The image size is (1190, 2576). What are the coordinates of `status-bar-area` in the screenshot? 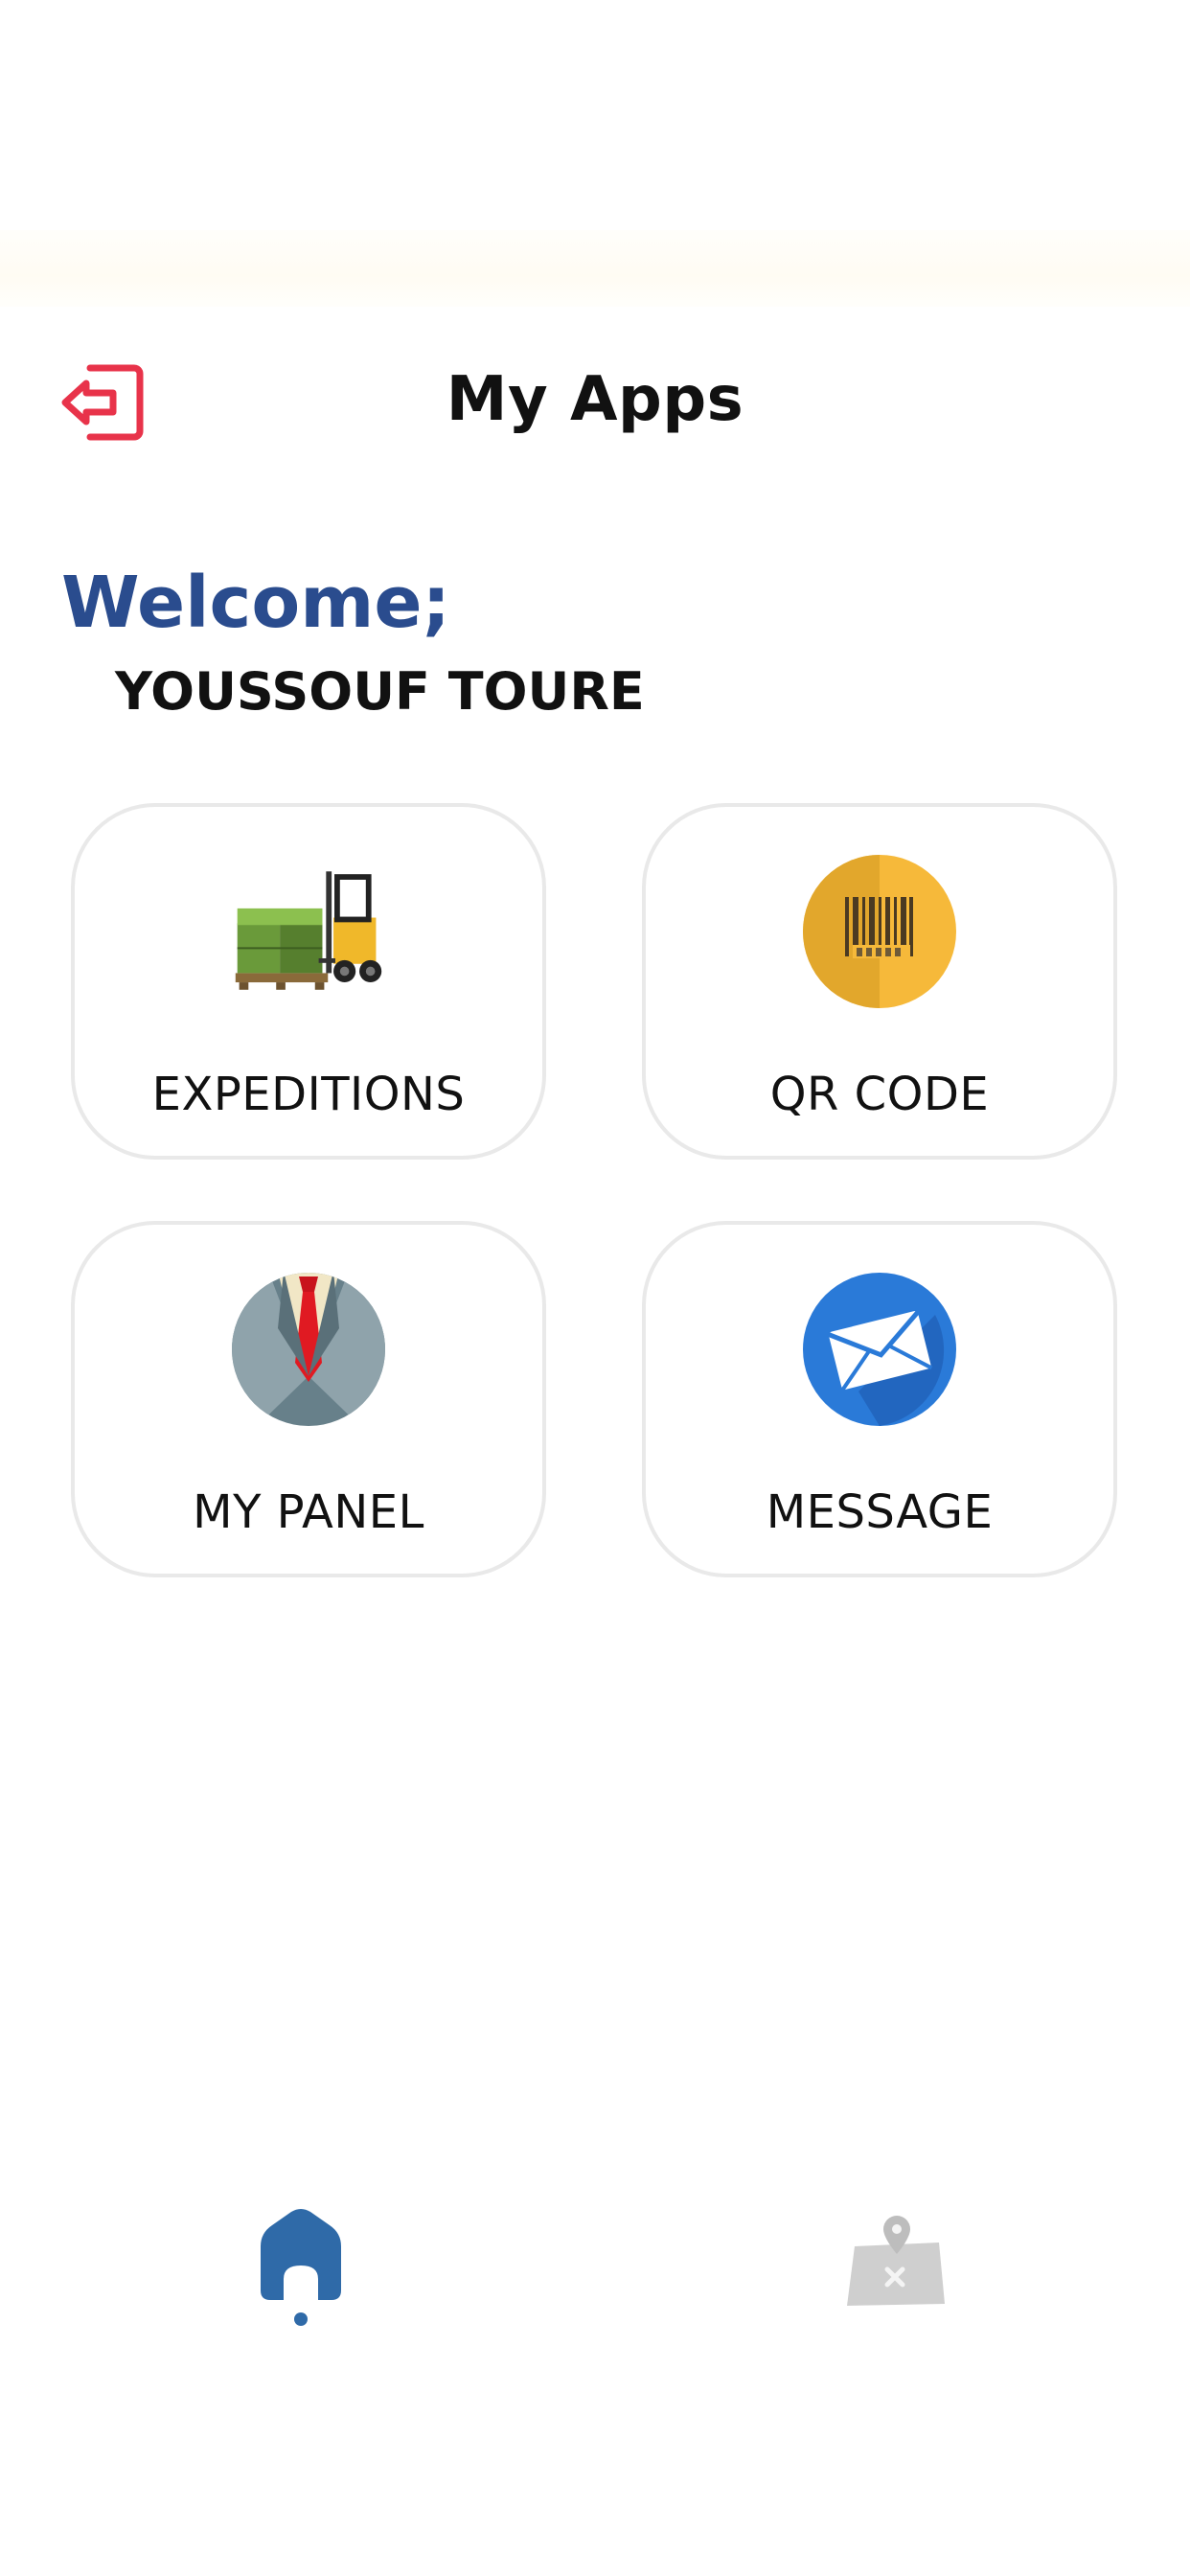 It's located at (595, 268).